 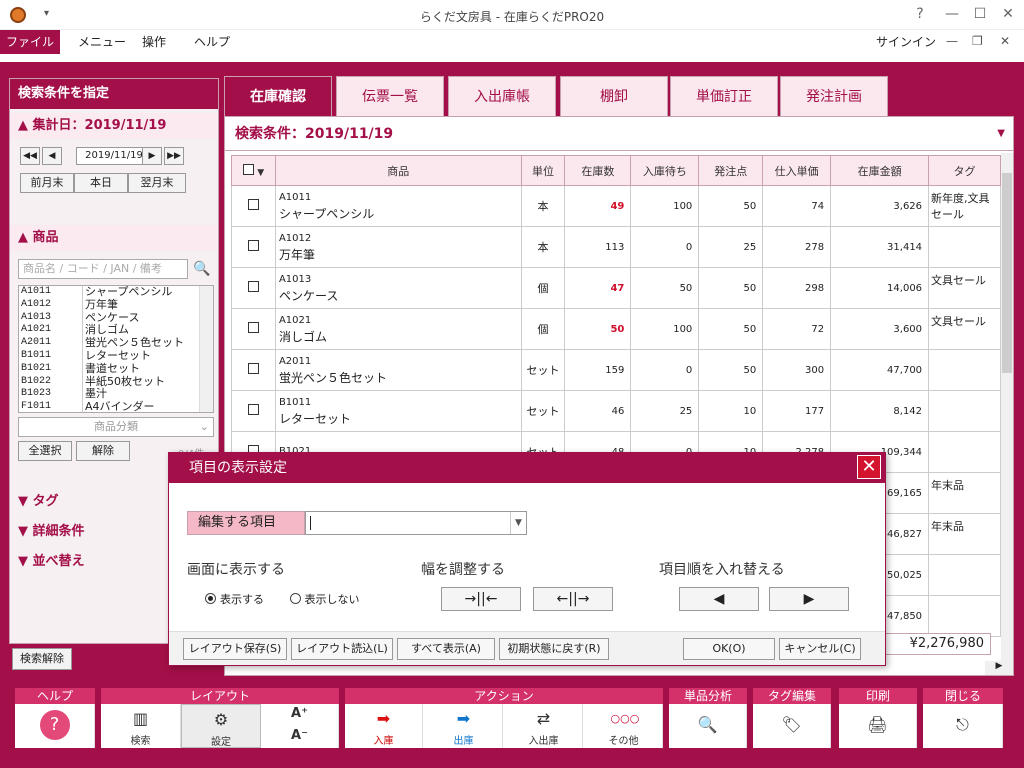 What do you see at coordinates (977, 41) in the screenshot?
I see `ribbon-restore-icon: ❐` at bounding box center [977, 41].